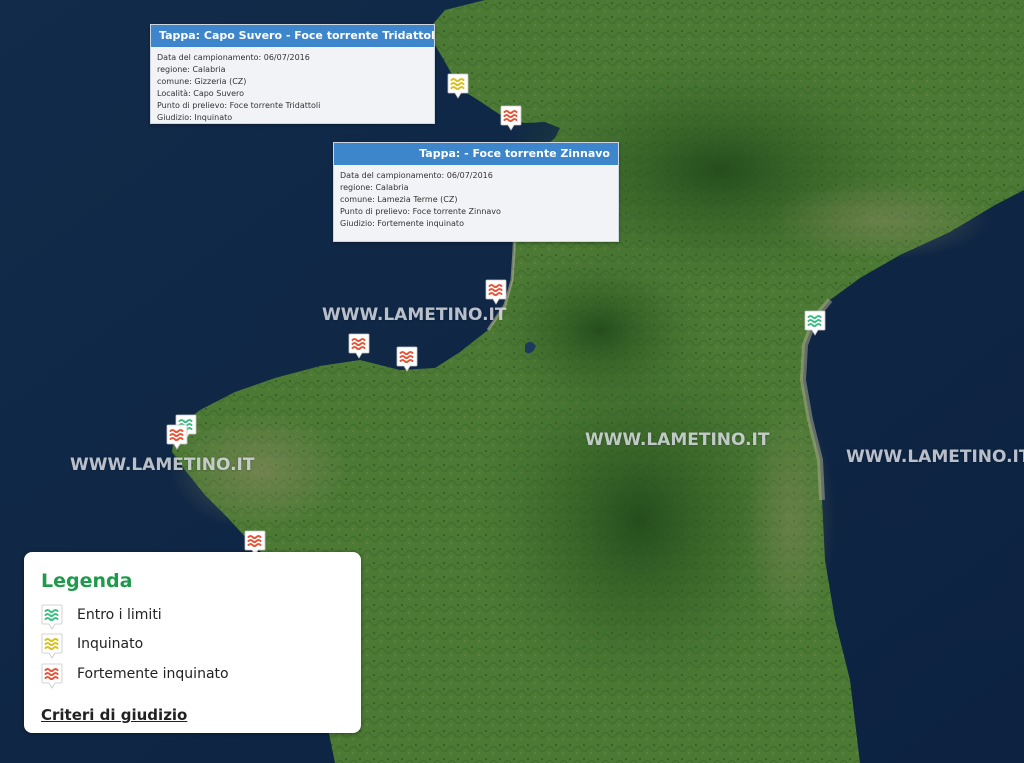 This screenshot has height=763, width=1024. Describe the element at coordinates (476, 154) in the screenshot. I see `popup-title: Tappa: - Foce torrente Zinnavo` at that location.